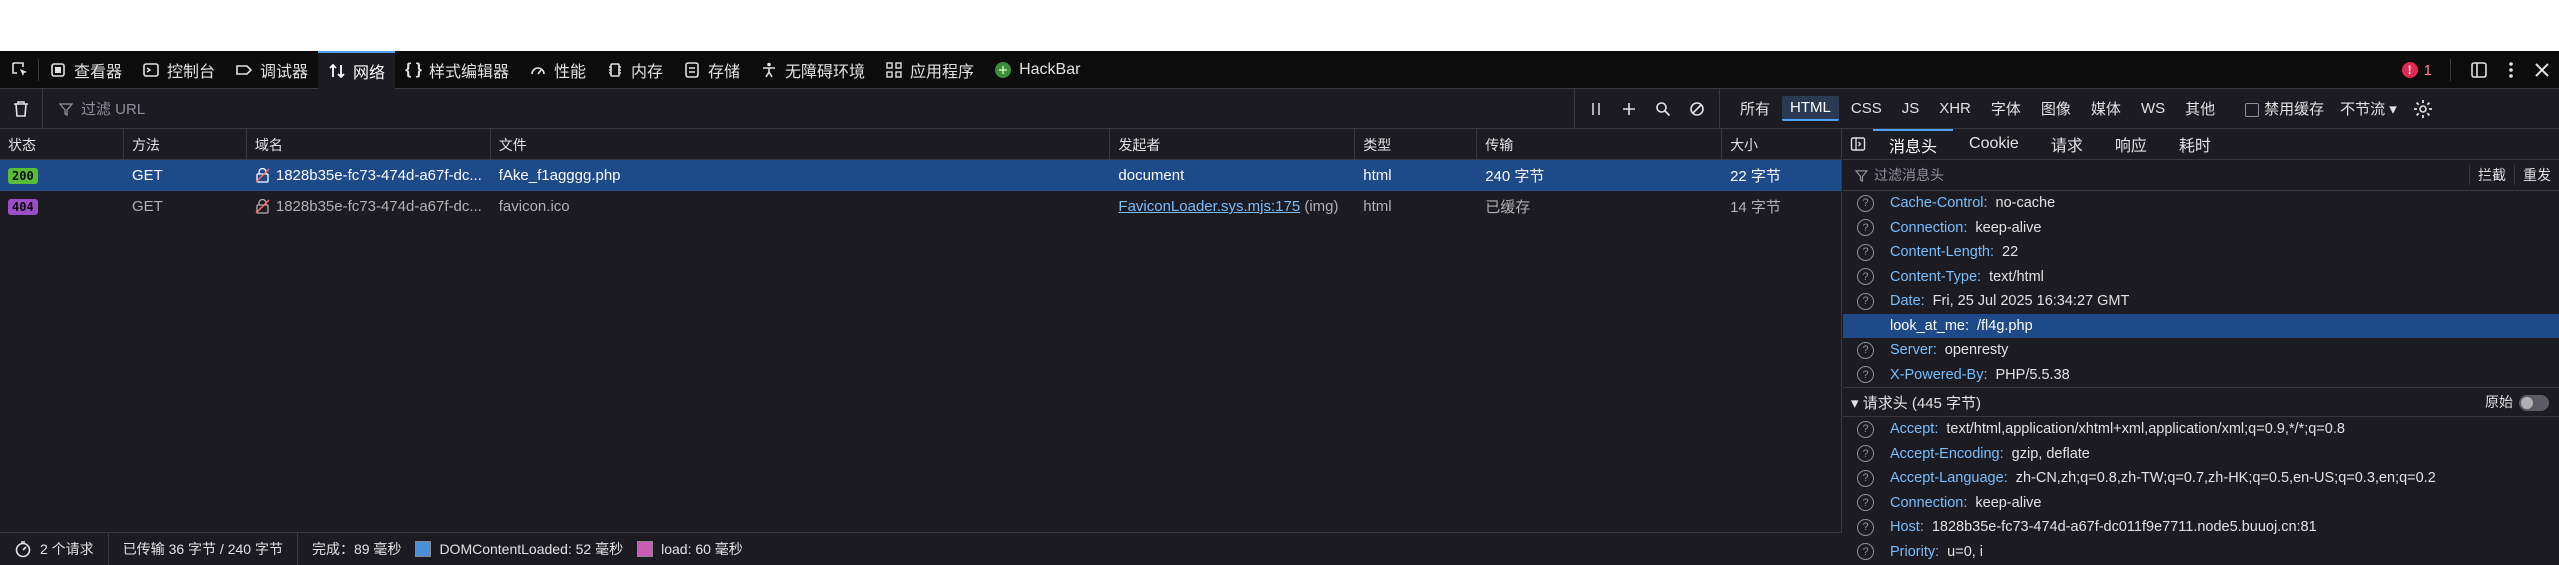 This screenshot has width=2559, height=565. I want to click on column-header-domain: 域名, so click(369, 144).